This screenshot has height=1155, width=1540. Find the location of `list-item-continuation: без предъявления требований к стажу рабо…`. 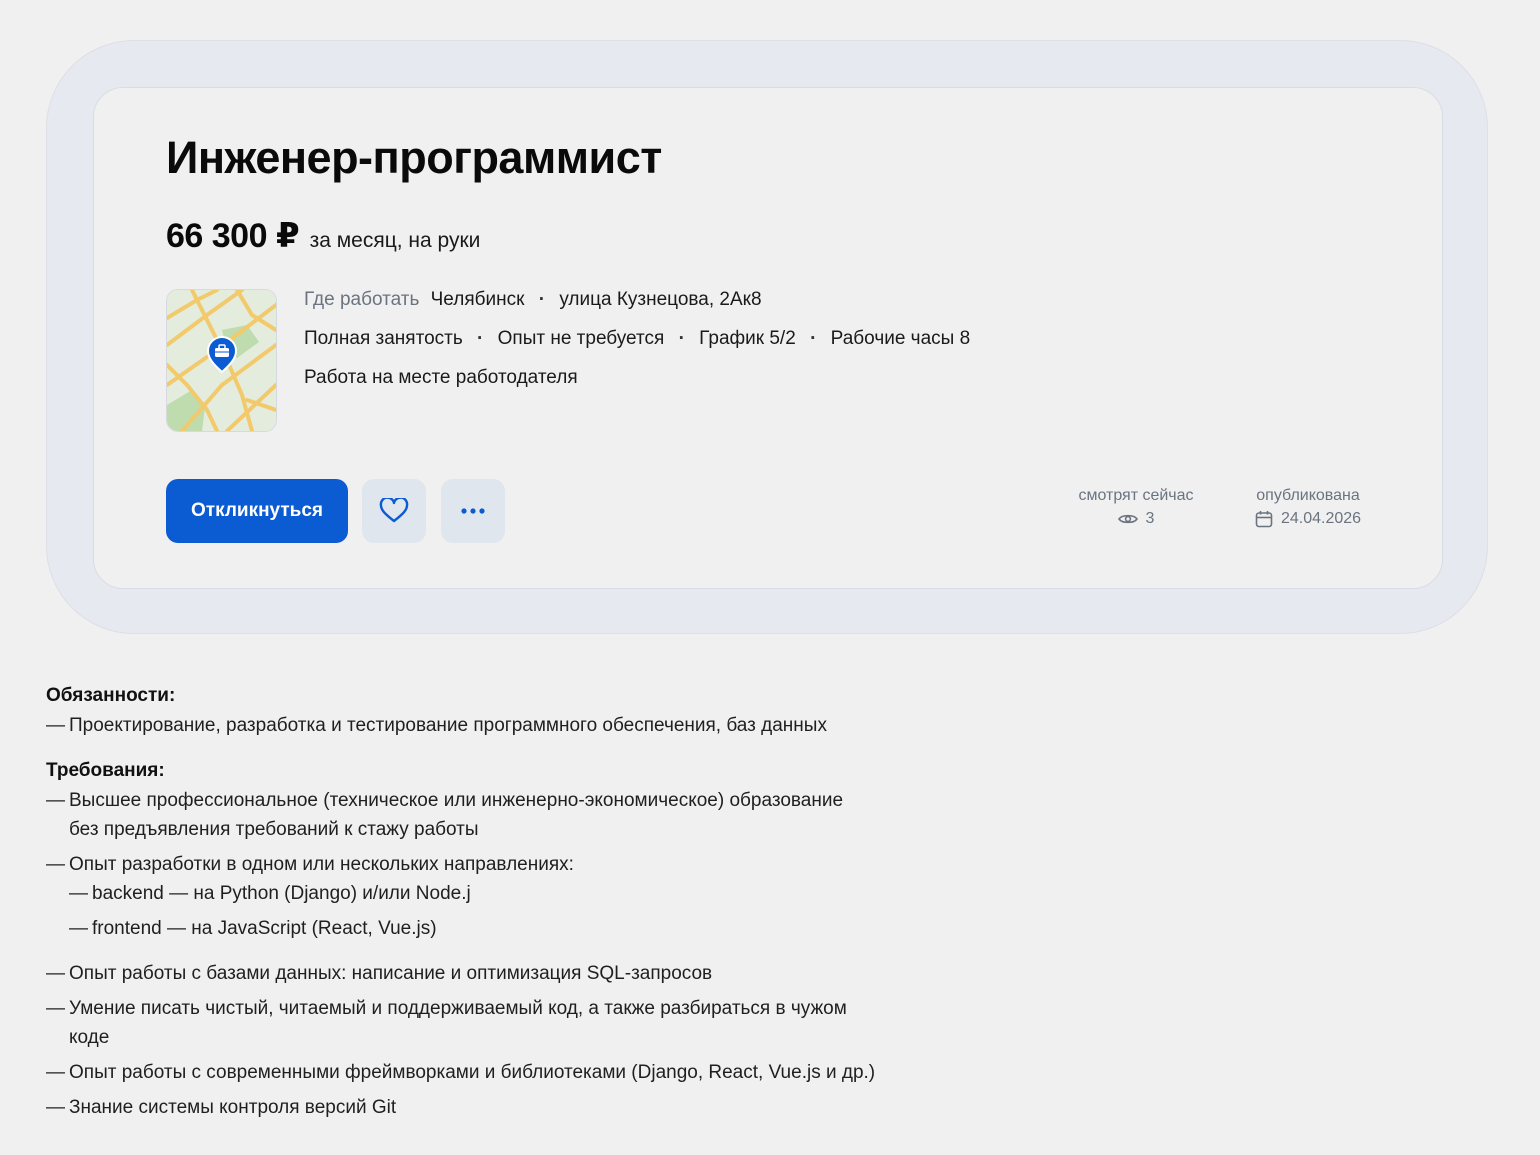

list-item-continuation: без предъявления требований к стажу рабо… is located at coordinates (274, 829).